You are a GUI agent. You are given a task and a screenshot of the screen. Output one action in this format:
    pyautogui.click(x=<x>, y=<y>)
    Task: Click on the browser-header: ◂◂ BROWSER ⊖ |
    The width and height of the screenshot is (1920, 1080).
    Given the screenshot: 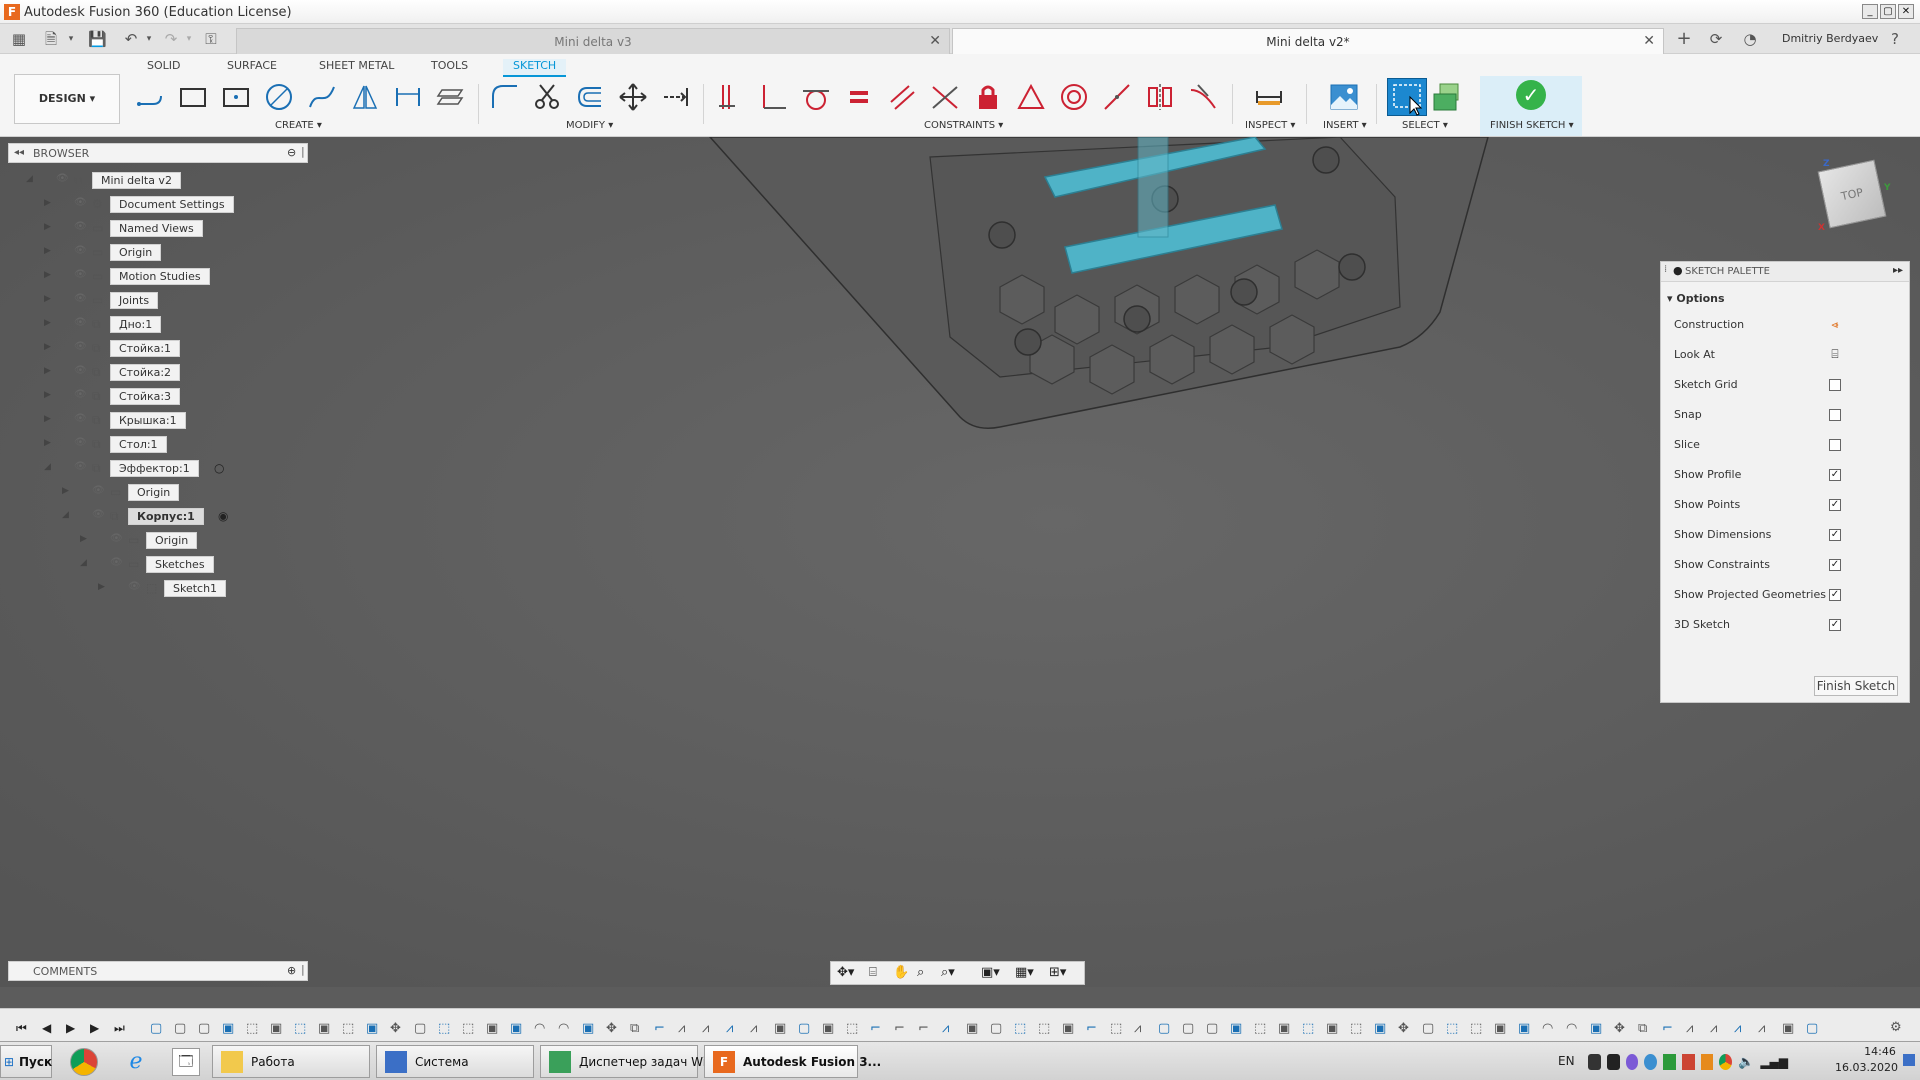 What is the action you would take?
    pyautogui.click(x=158, y=153)
    